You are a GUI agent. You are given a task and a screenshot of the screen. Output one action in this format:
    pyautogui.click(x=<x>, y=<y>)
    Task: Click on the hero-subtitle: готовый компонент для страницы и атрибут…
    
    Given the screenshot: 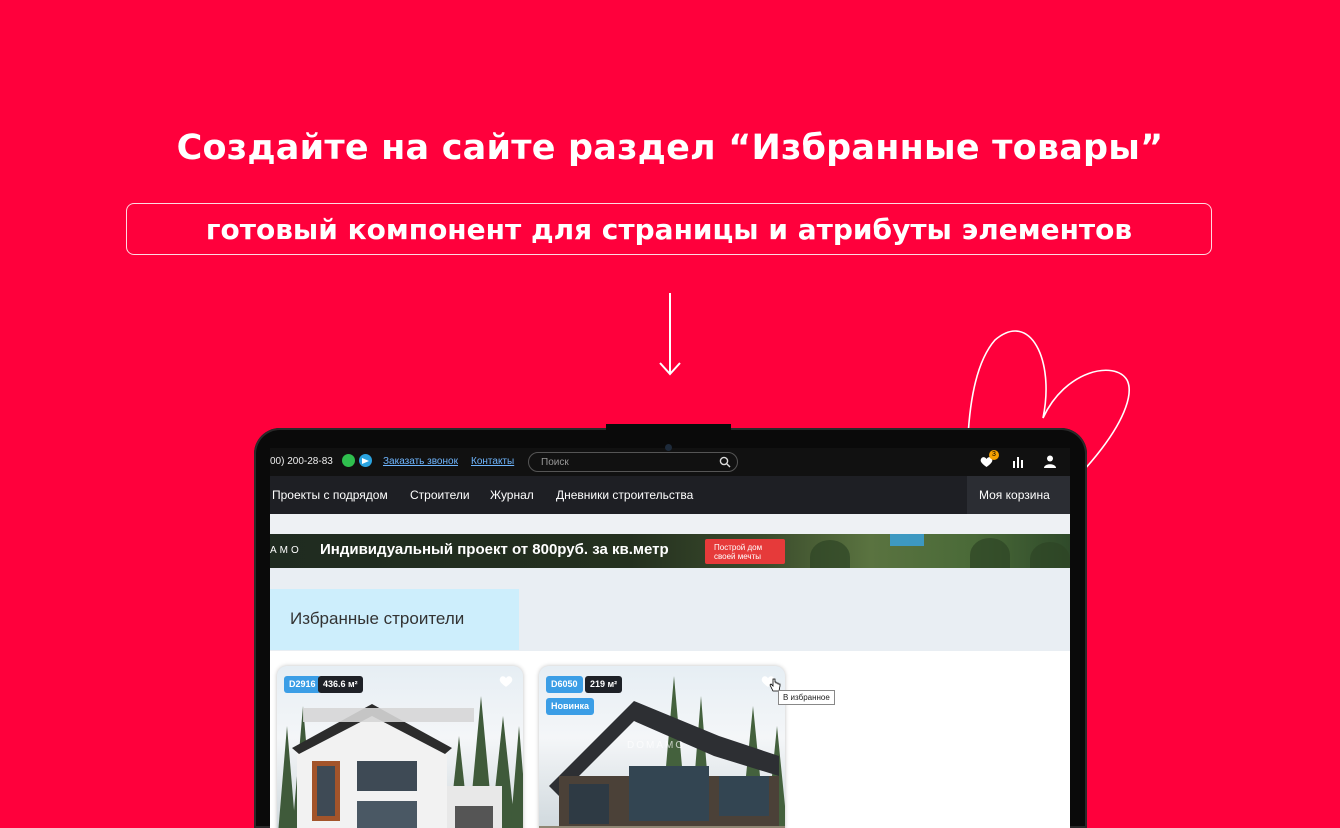 What is the action you would take?
    pyautogui.click(x=669, y=229)
    